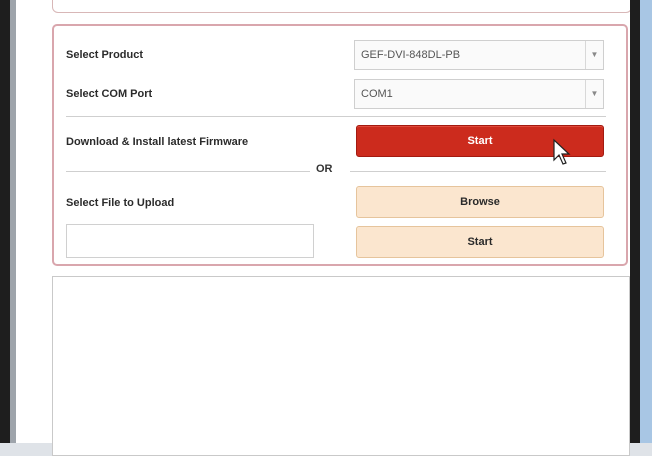 This screenshot has width=652, height=456. I want to click on upload-start-button: Start, so click(480, 242).